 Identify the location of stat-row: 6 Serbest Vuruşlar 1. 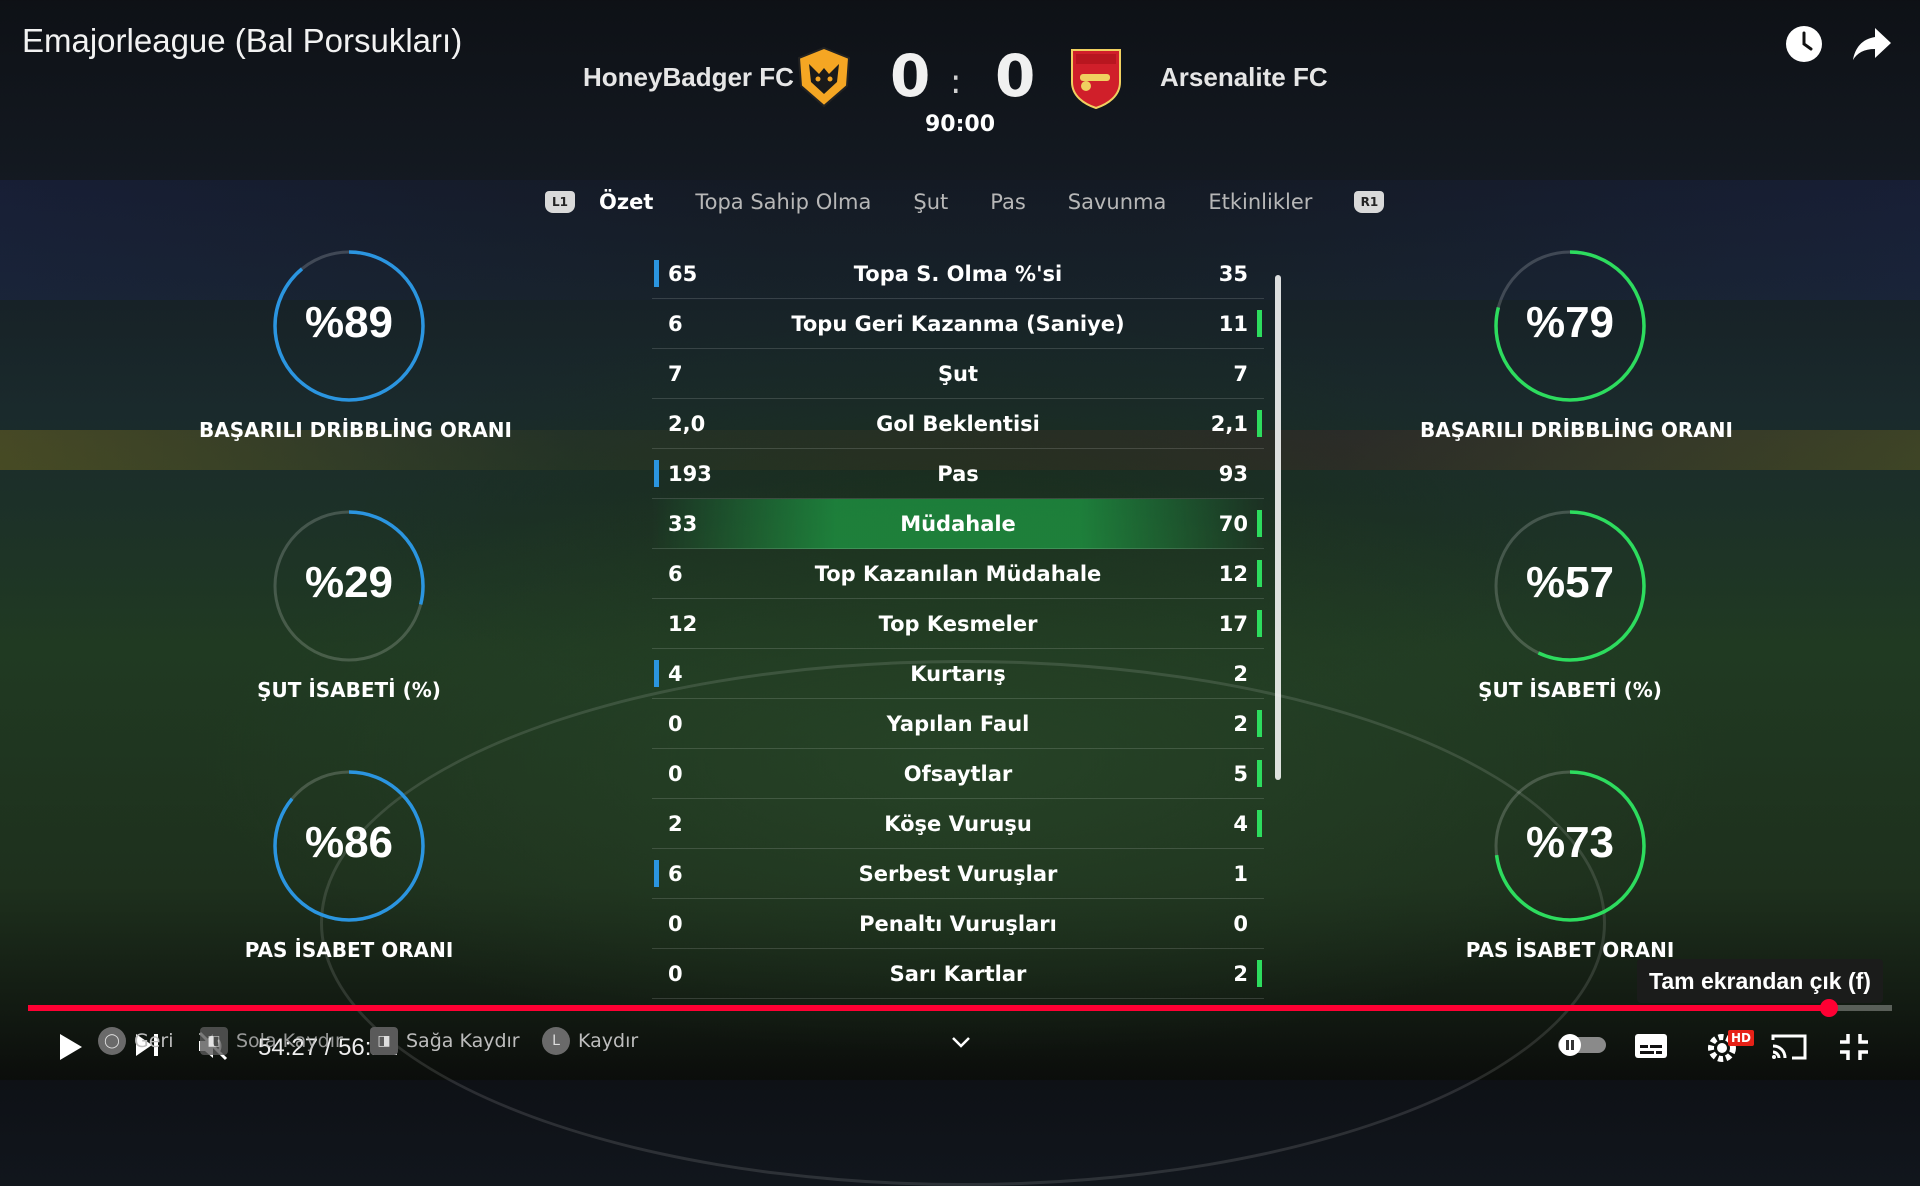
(958, 874).